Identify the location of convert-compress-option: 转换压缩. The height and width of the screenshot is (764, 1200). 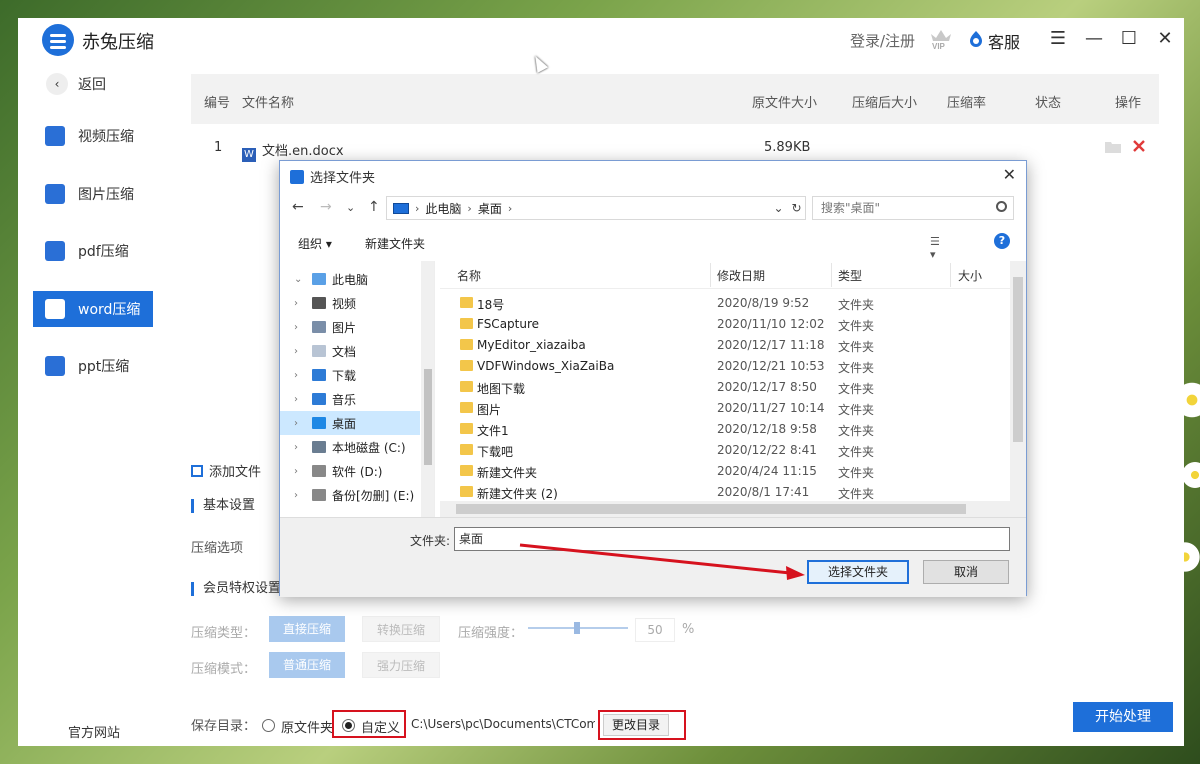
(401, 629).